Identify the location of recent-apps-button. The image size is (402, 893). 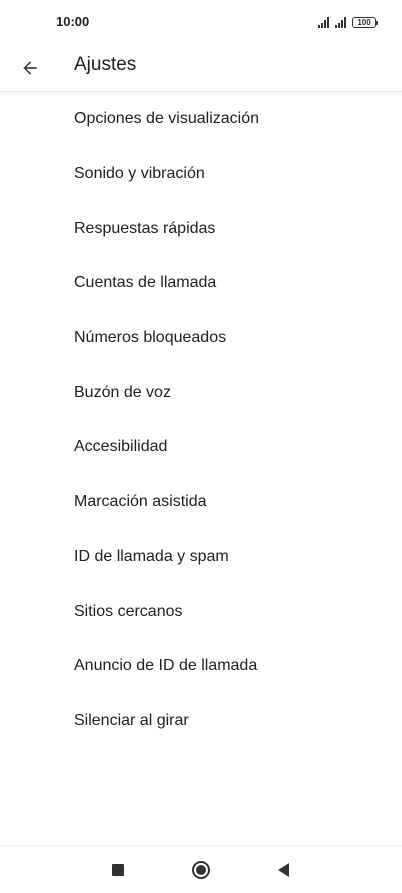
(118, 869).